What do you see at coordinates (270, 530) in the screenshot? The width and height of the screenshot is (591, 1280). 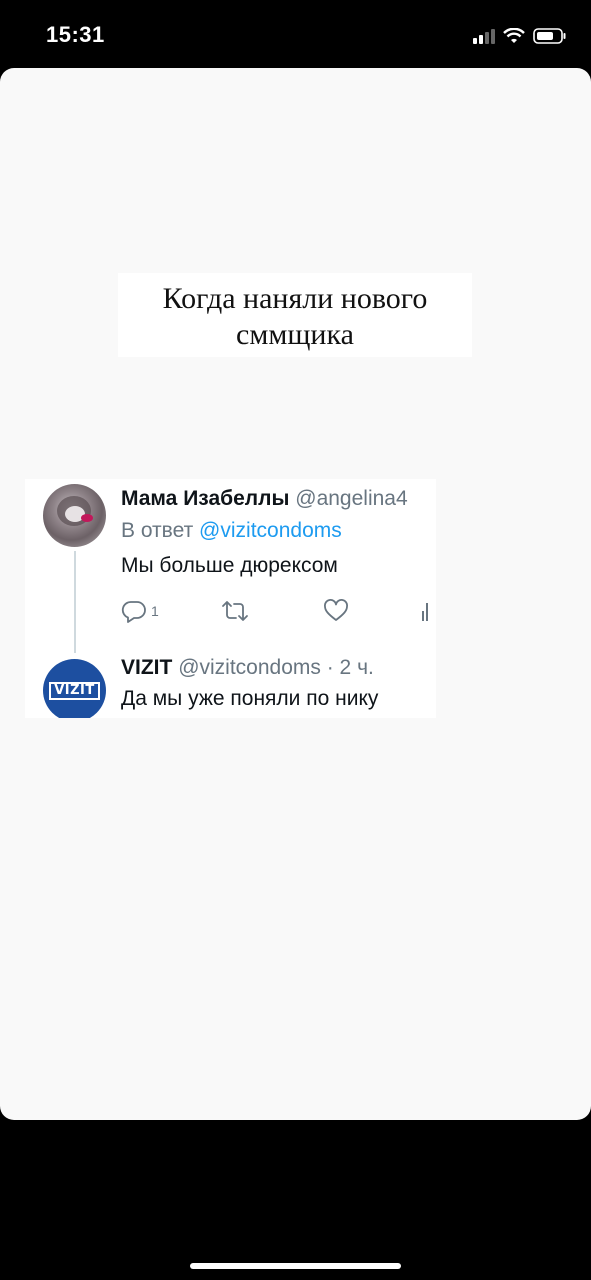 I see `reply-to-link: @vizitcondoms` at bounding box center [270, 530].